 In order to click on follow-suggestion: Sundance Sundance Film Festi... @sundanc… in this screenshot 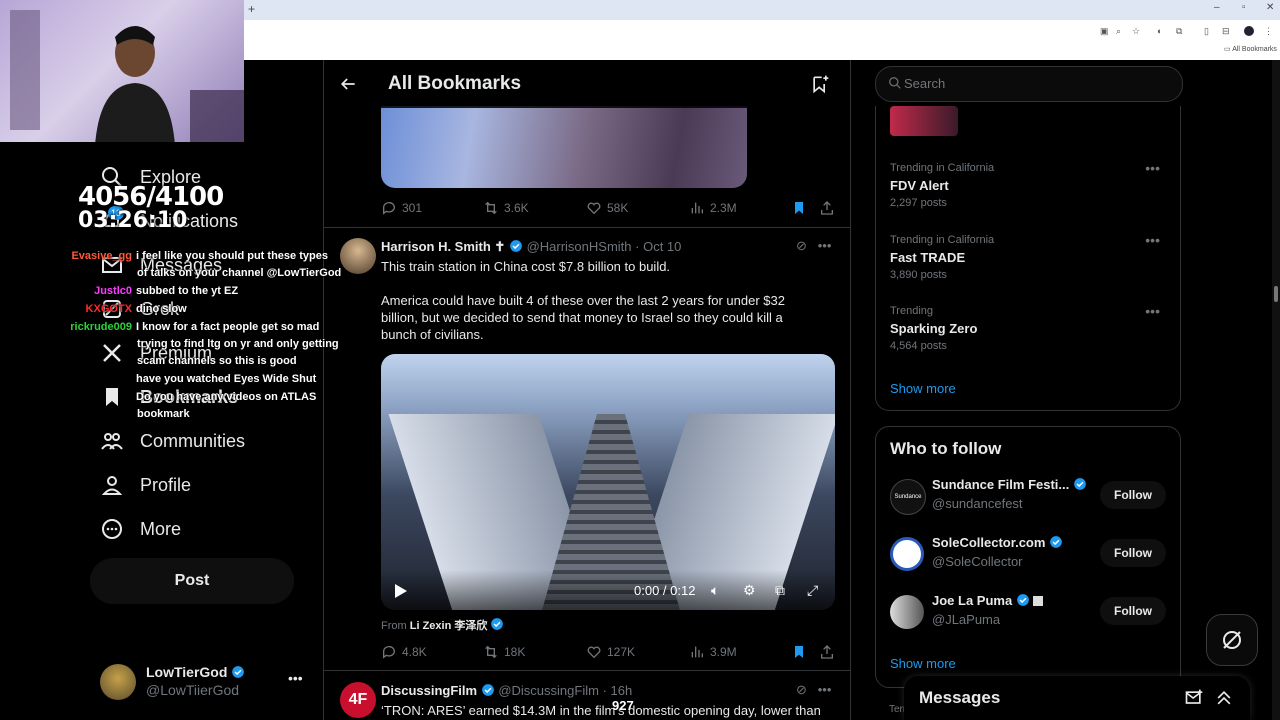, I will do `click(1030, 497)`.